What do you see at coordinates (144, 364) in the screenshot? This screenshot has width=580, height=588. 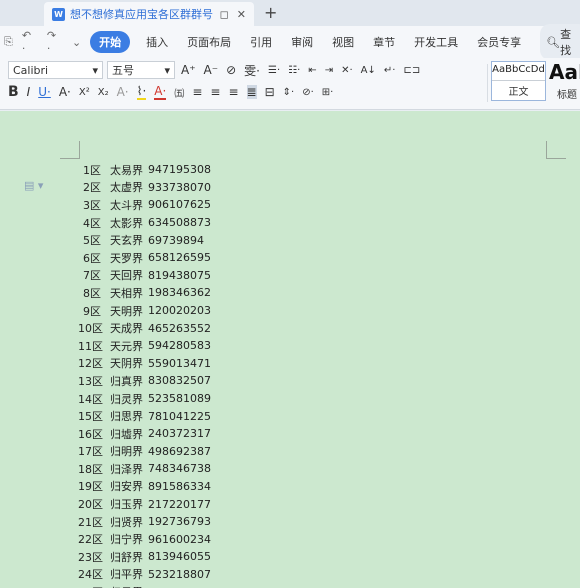 I see `document-line: 12区 天阴界 559013471` at bounding box center [144, 364].